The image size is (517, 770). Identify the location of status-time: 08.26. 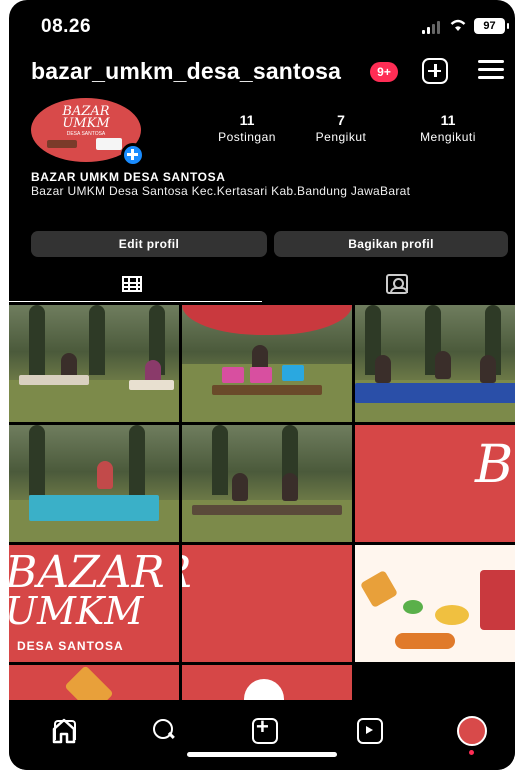
(66, 26).